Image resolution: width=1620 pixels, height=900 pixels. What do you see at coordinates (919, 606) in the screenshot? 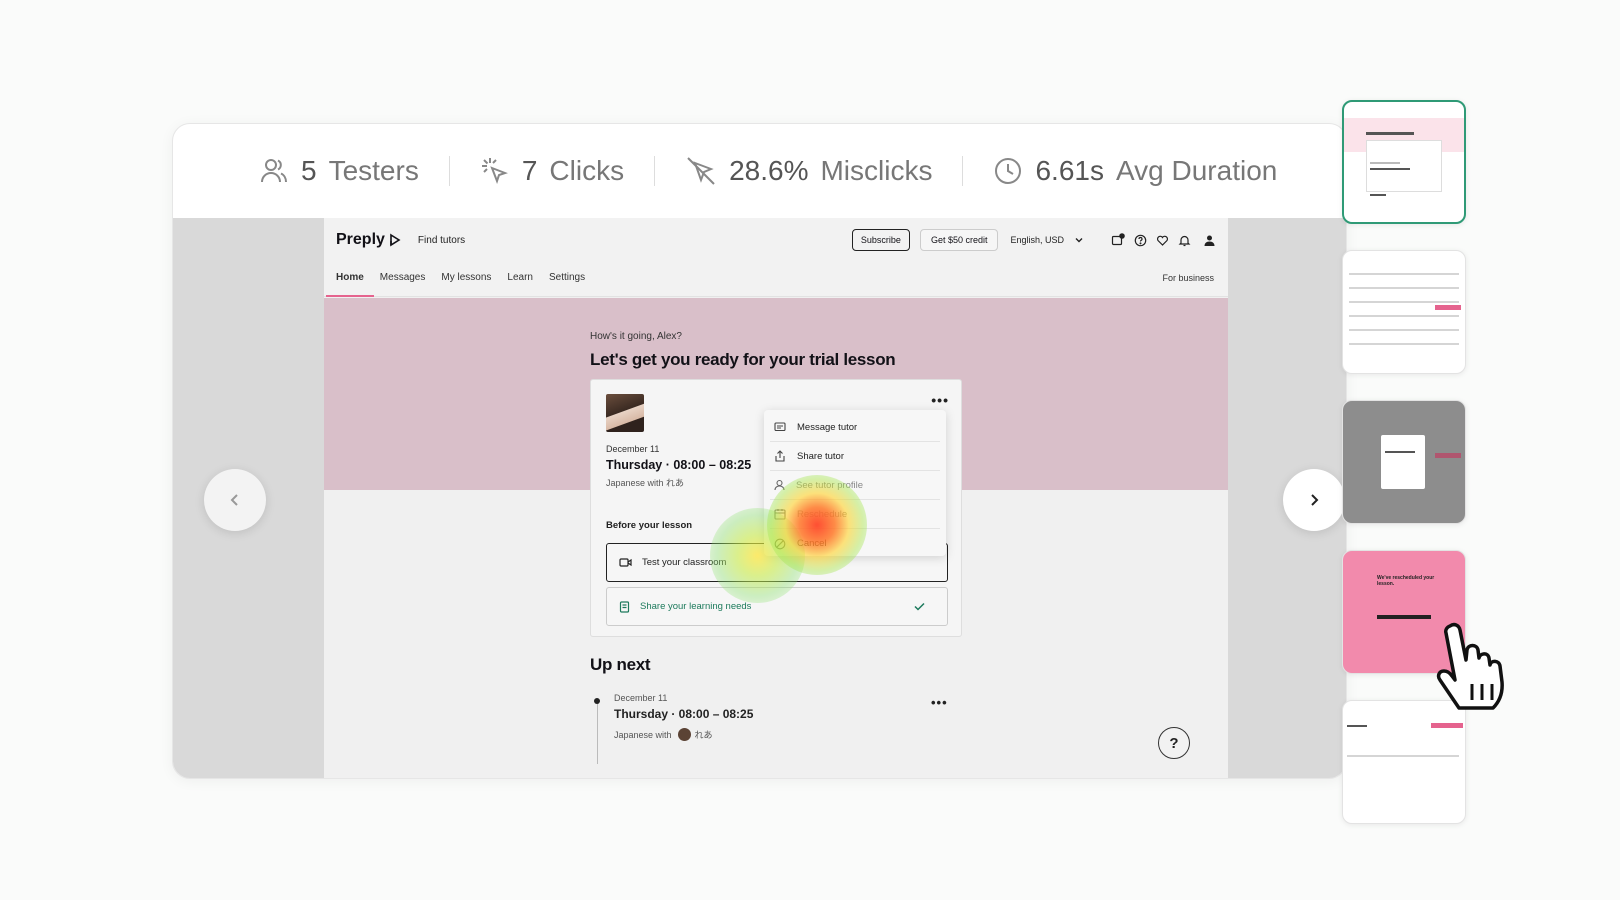
I see `checkmark-icon` at bounding box center [919, 606].